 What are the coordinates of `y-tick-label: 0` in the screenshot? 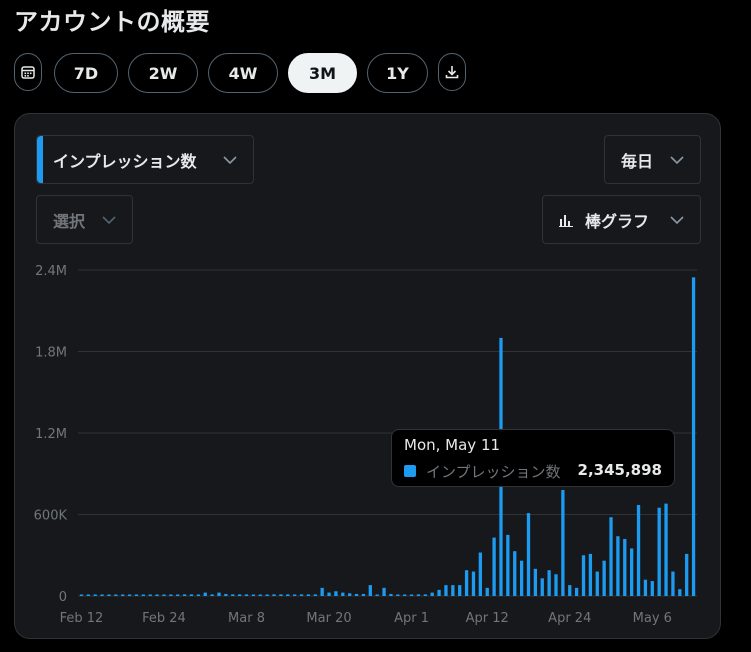 It's located at (63, 597).